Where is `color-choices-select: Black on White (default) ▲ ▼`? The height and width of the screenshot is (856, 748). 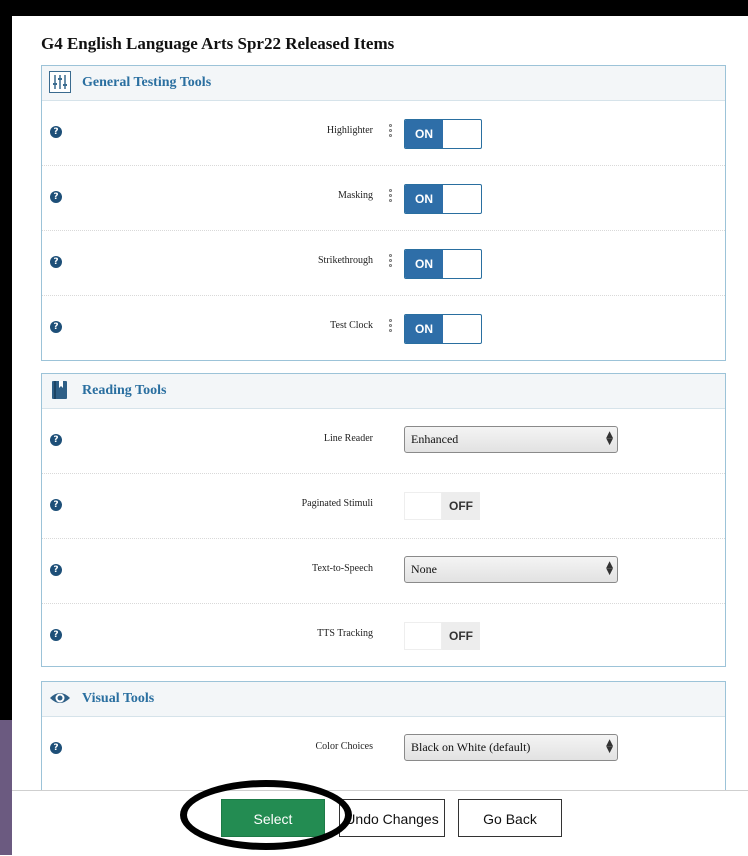 color-choices-select: Black on White (default) ▲ ▼ is located at coordinates (511, 747).